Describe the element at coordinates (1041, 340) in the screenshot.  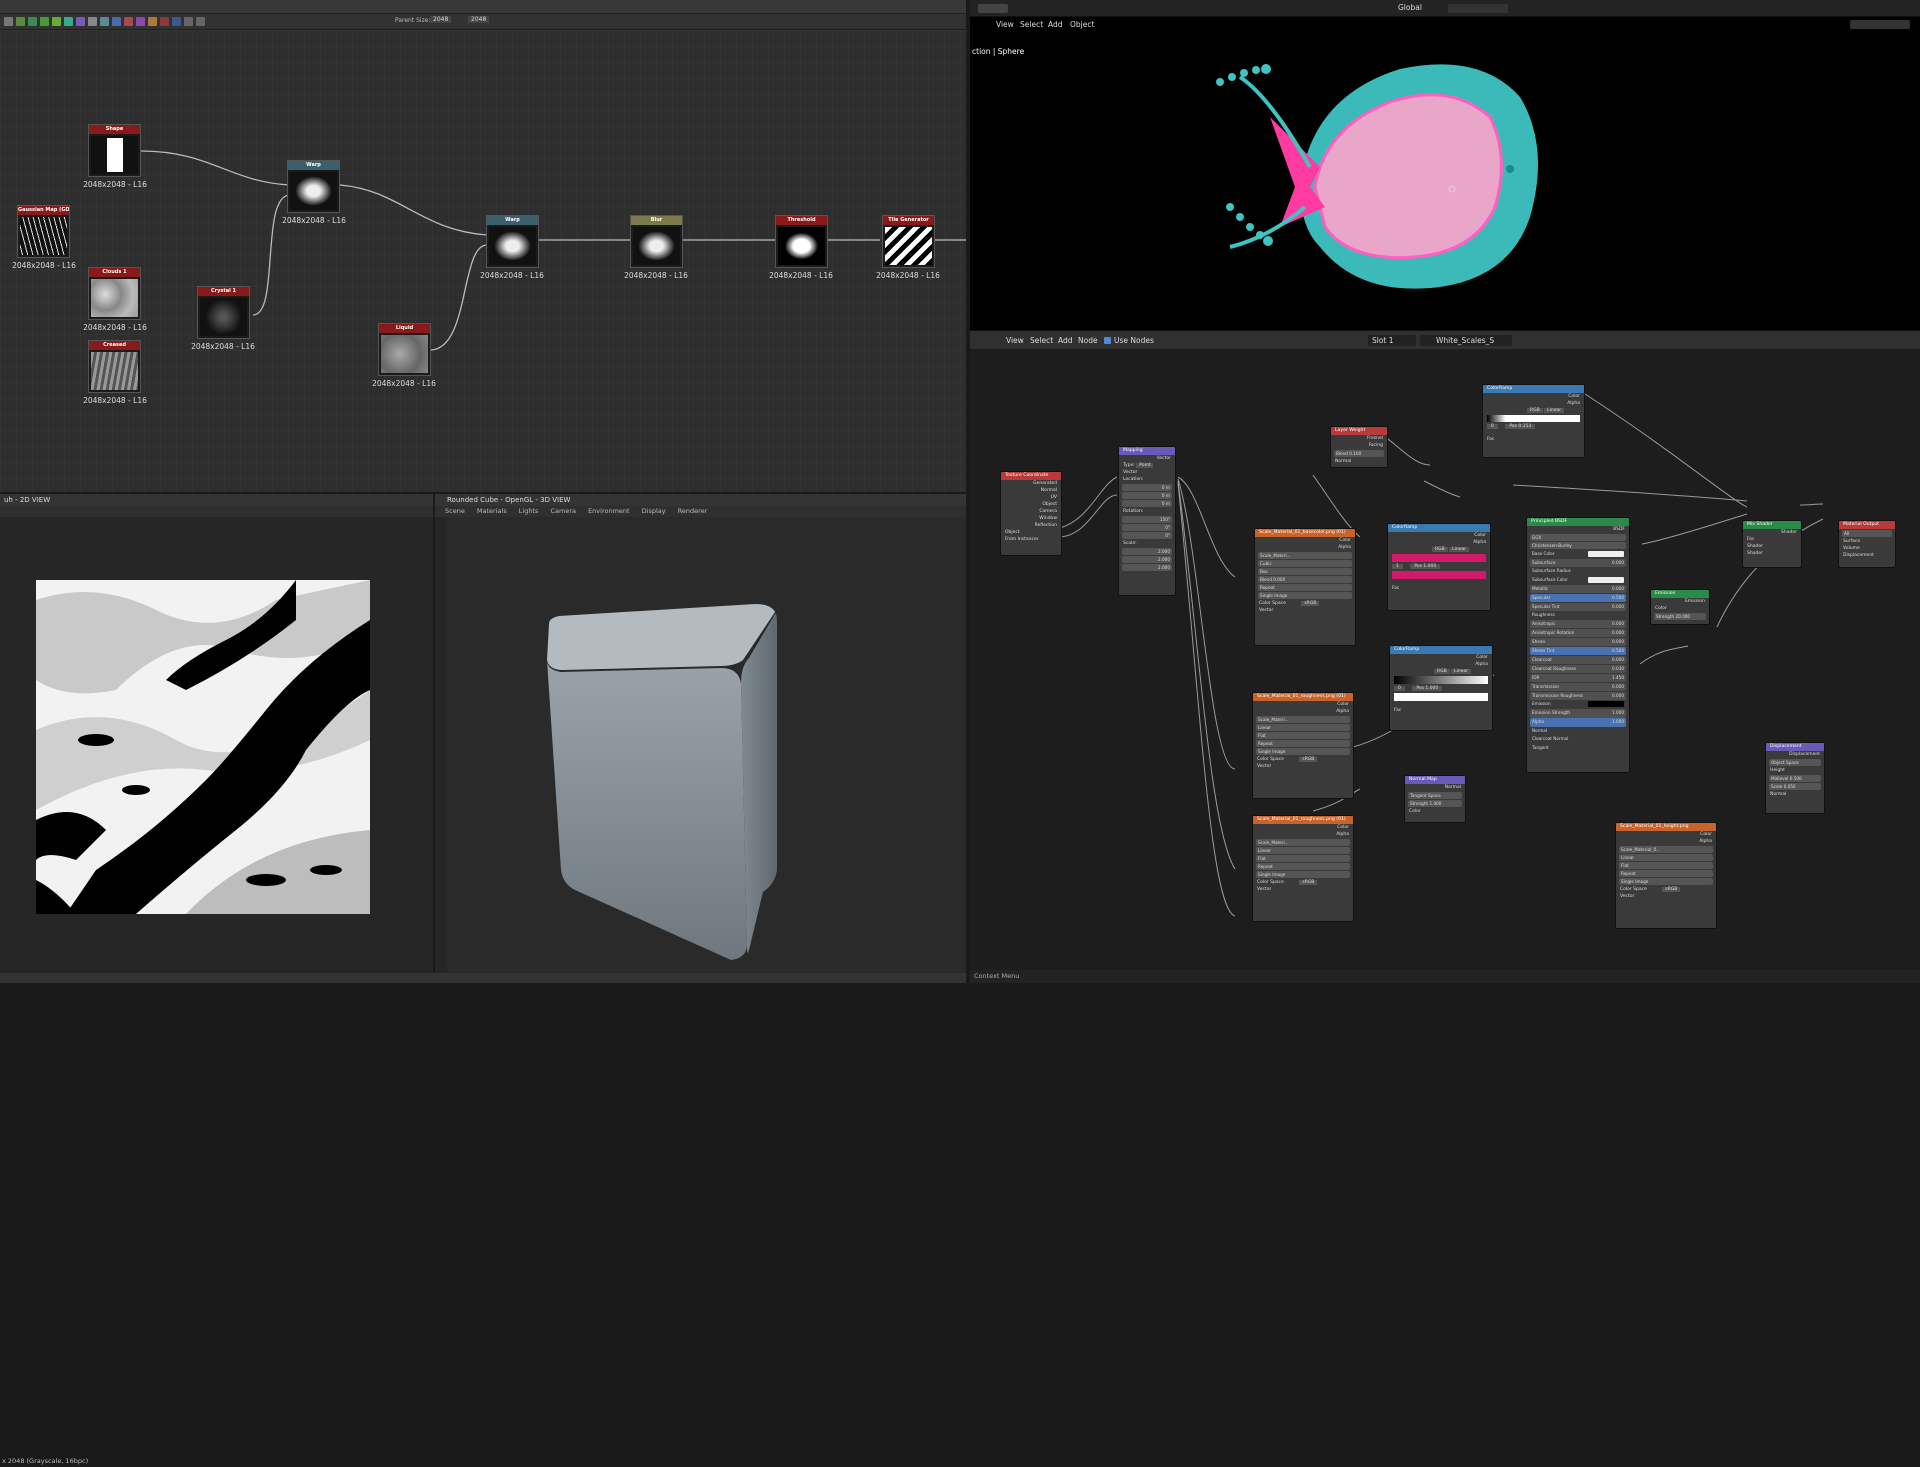
I see `menu-select: Select` at that location.